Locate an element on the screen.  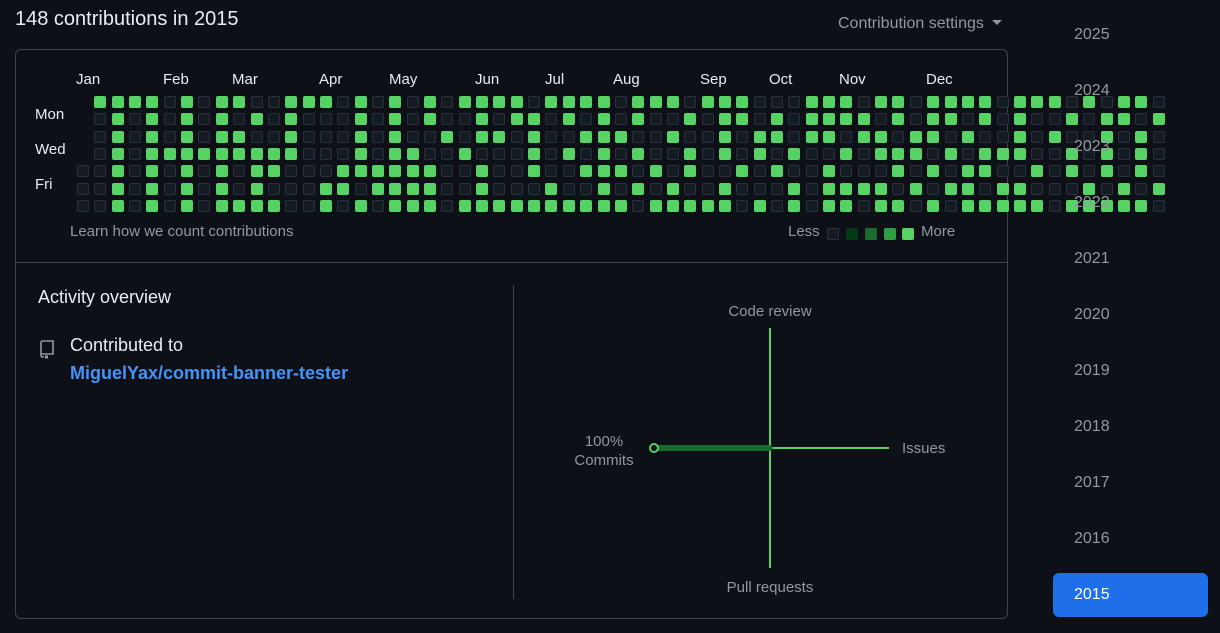
year-link-2018: 2018 is located at coordinates (1130, 427).